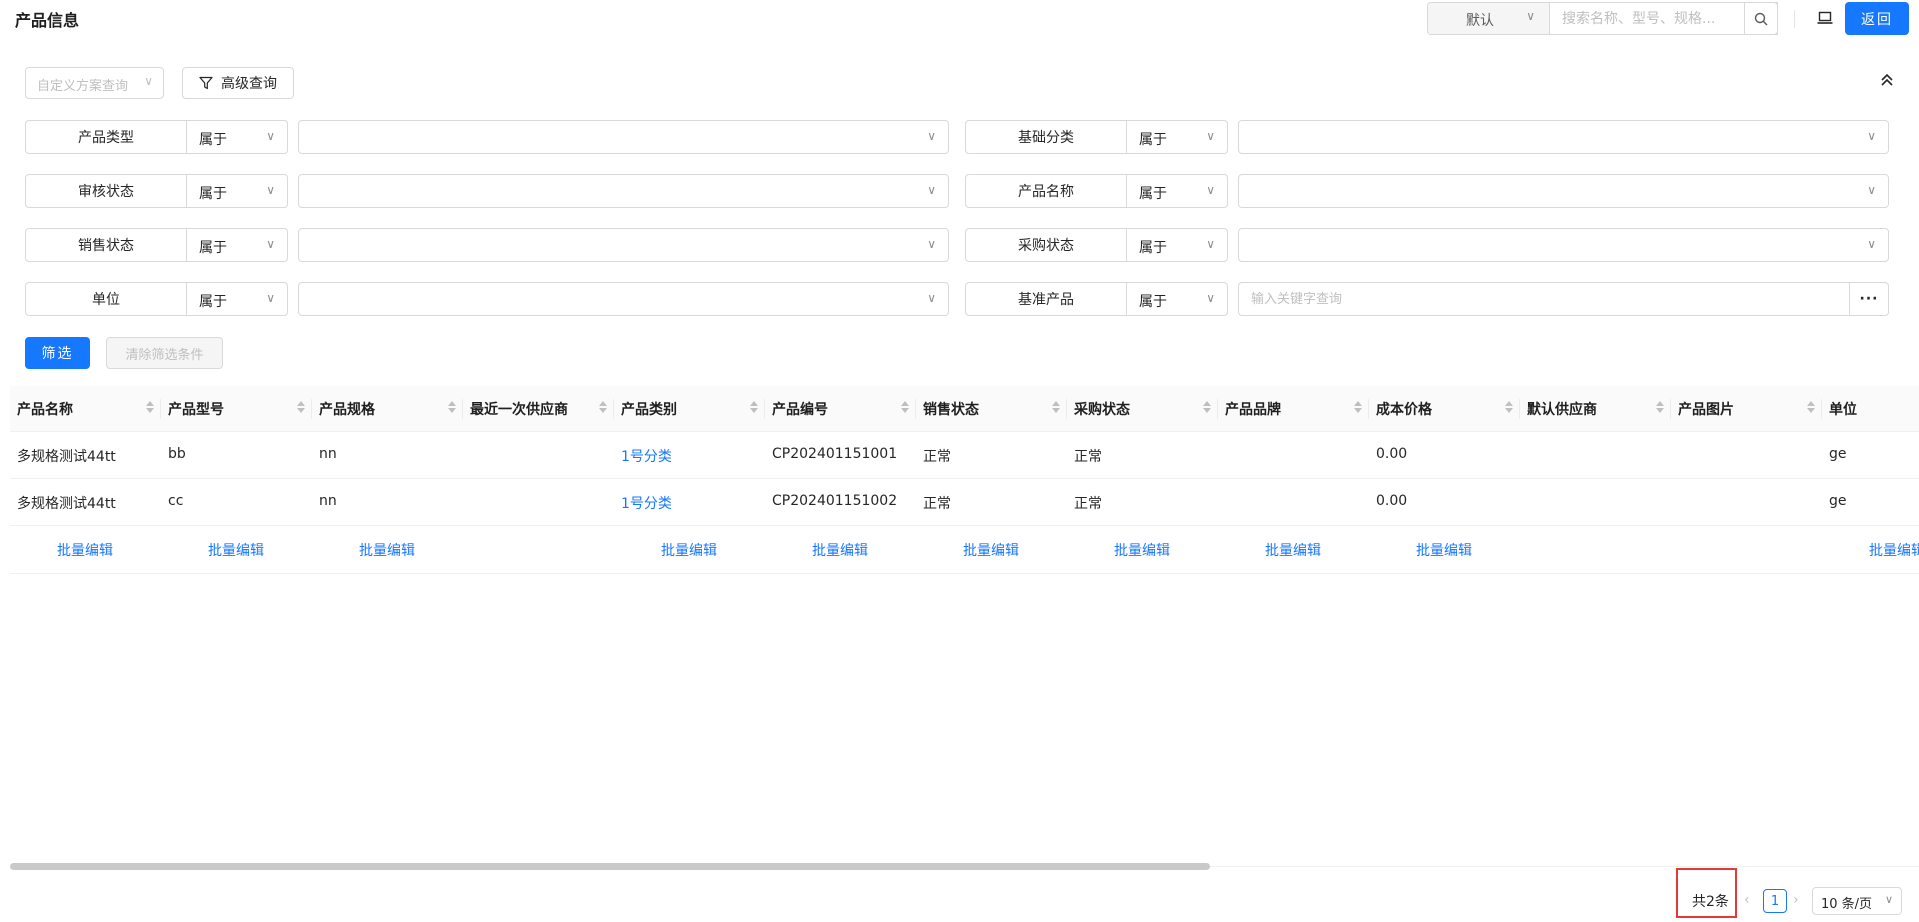 Image resolution: width=1919 pixels, height=922 pixels. I want to click on more-options-button: ···, so click(1869, 299).